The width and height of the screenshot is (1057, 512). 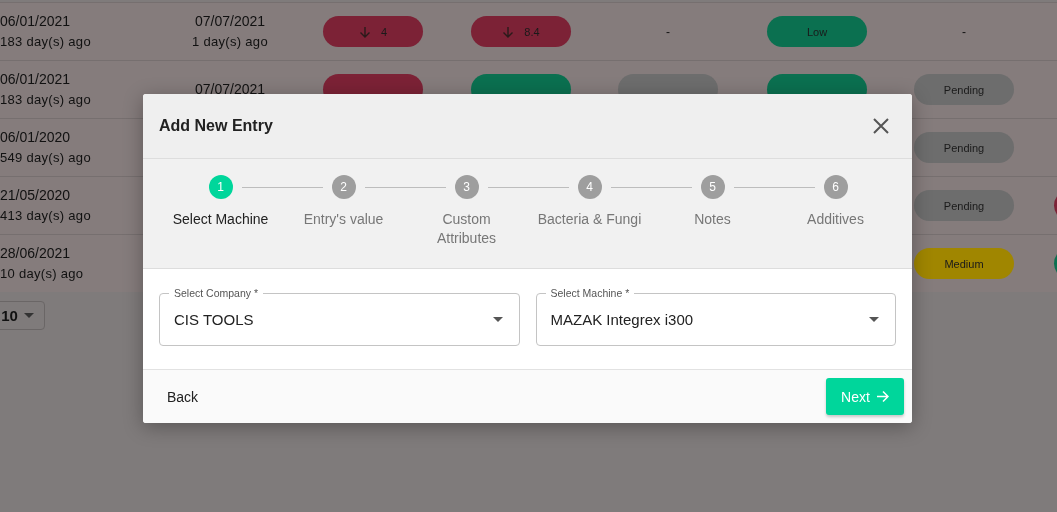 I want to click on step-label: Additives, so click(x=835, y=219).